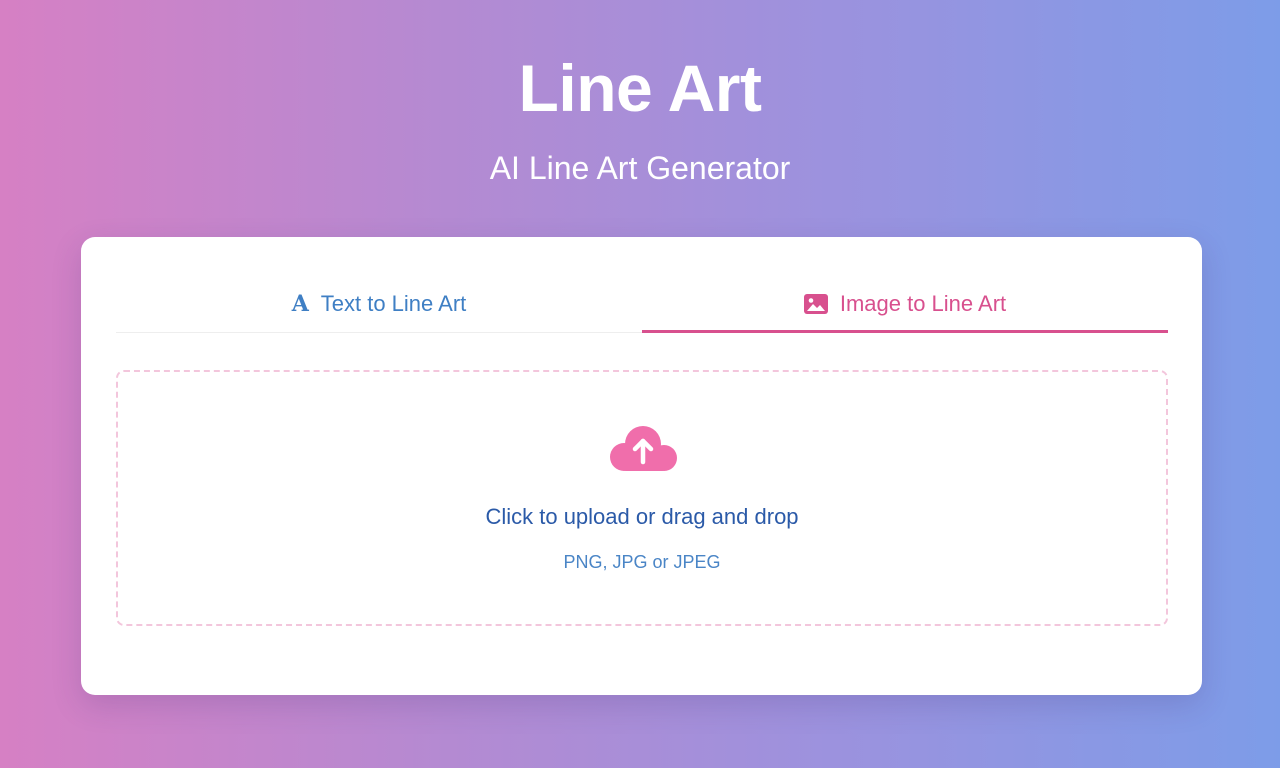  I want to click on font-icon: A, so click(300, 303).